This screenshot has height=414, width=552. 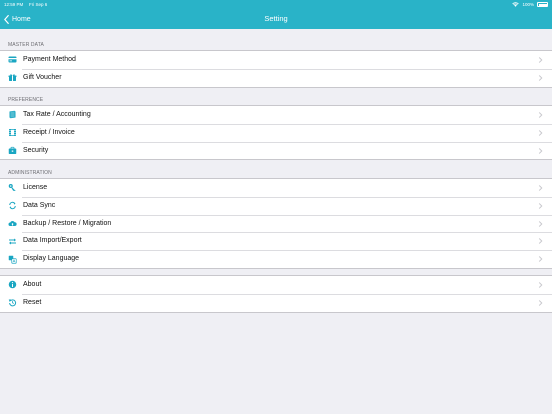 What do you see at coordinates (12, 259) in the screenshot?
I see `translate-icon` at bounding box center [12, 259].